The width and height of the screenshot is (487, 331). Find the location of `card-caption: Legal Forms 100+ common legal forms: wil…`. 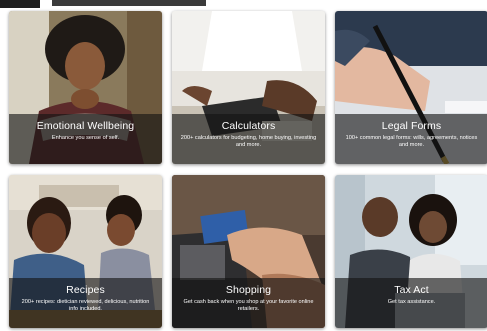

card-caption: Legal Forms 100+ common legal forms: wil… is located at coordinates (411, 139).